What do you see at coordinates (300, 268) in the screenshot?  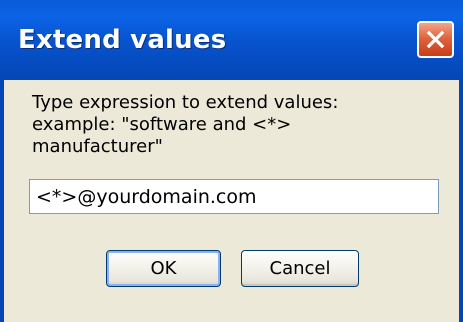 I see `cancel-button: Cancel` at bounding box center [300, 268].